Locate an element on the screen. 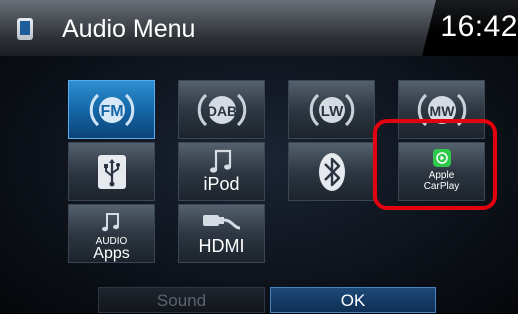 The image size is (518, 314). fm-label: FM is located at coordinates (111, 111).